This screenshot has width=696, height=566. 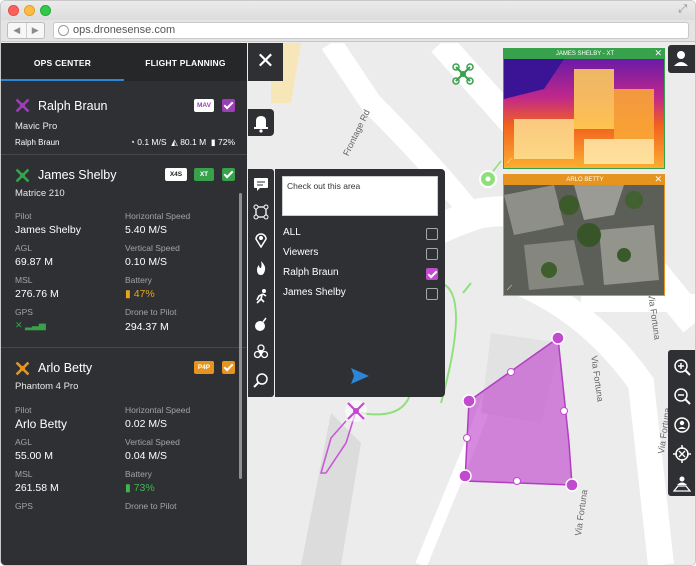 I want to click on camera-feed-aerial: ARLO BETTY ✕ ⟋, so click(x=584, y=235).